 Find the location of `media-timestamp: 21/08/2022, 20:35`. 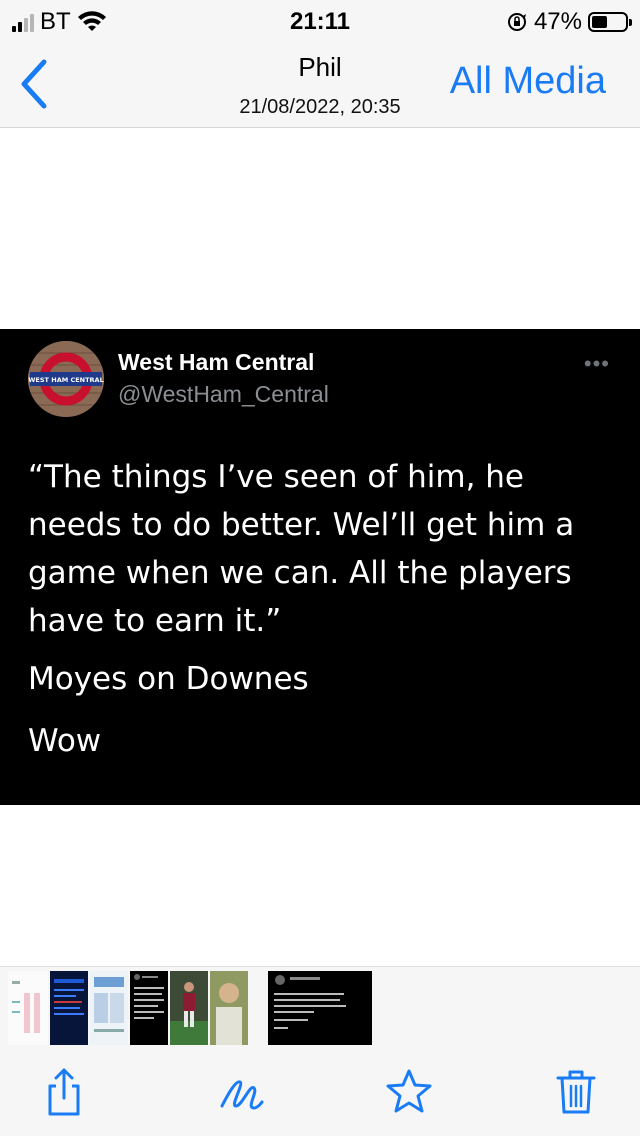

media-timestamp: 21/08/2022, 20:35 is located at coordinates (320, 107).